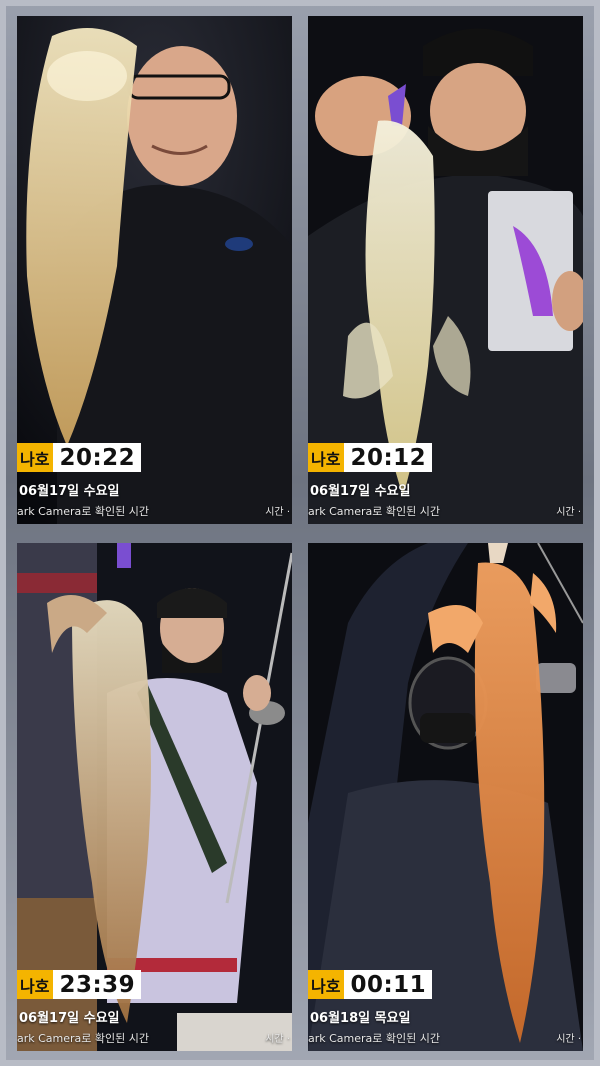 The width and height of the screenshot is (600, 1066). I want to click on time-value: 20:22, so click(97, 457).